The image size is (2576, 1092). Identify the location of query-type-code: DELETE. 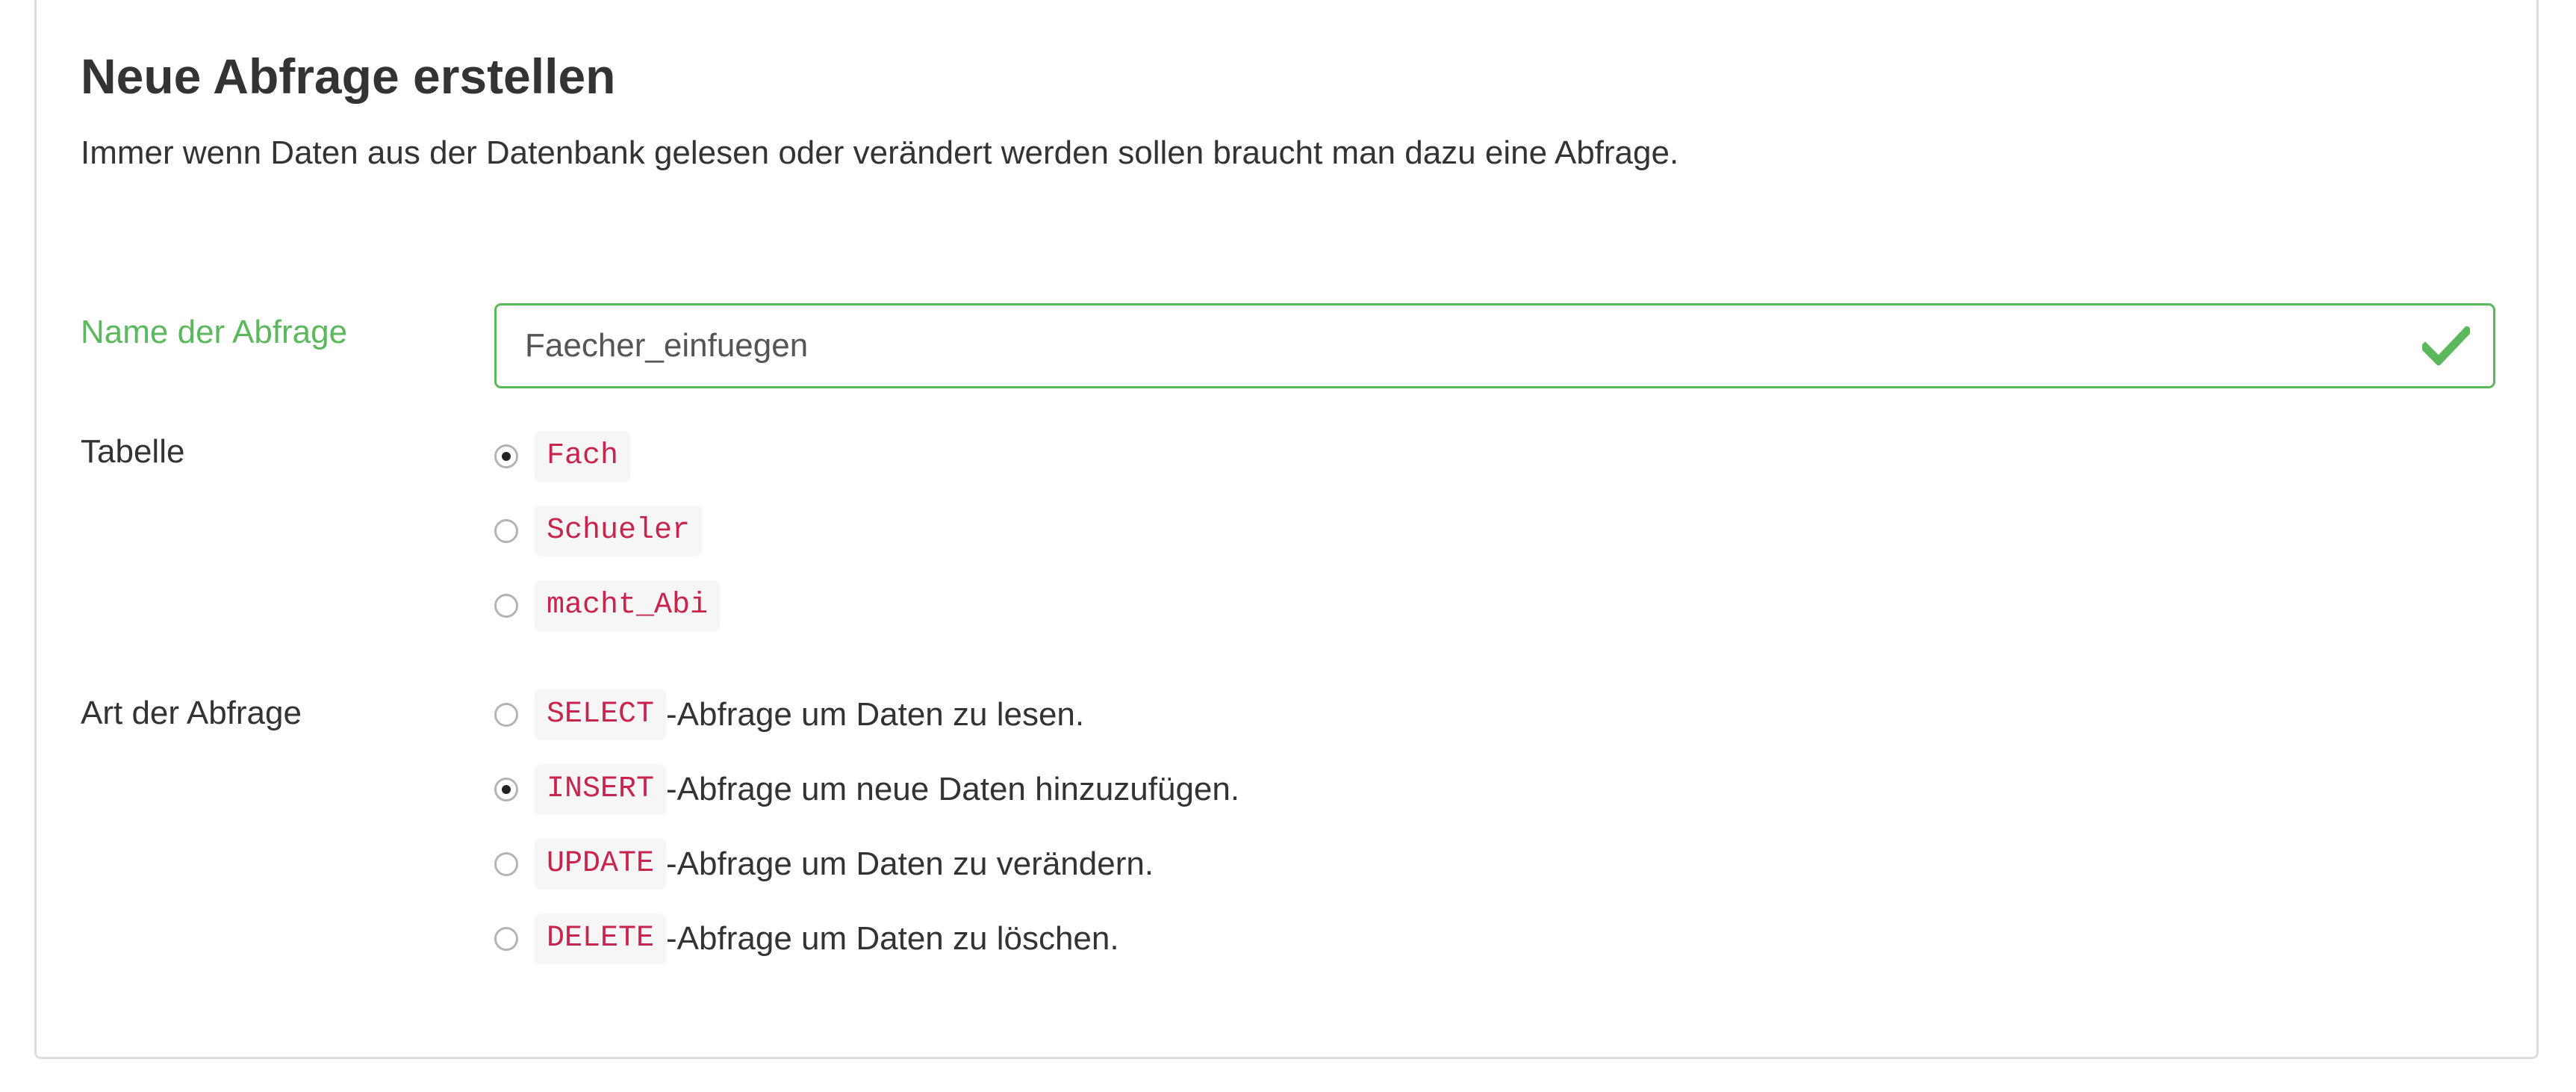
(601, 938).